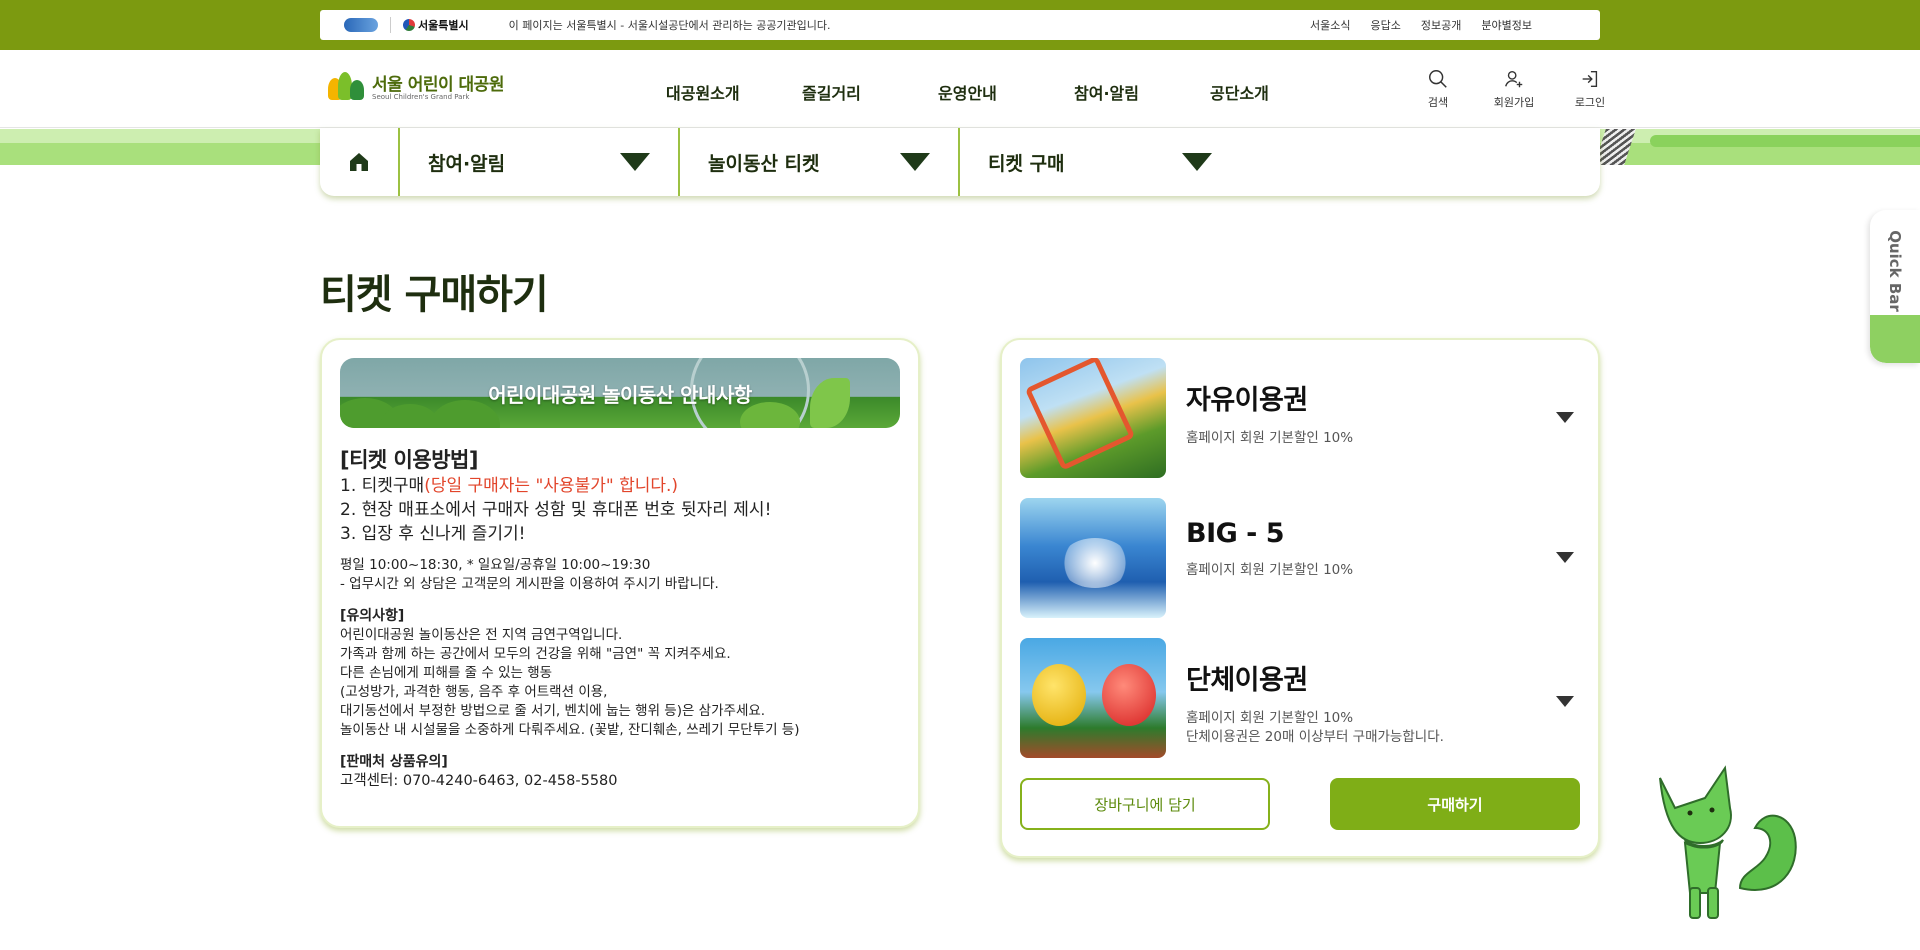 This screenshot has height=950, width=1920. I want to click on usage-step-1: 1. 티켓구매(당일 구매자는 "사용불가" 합니다.), so click(509, 486).